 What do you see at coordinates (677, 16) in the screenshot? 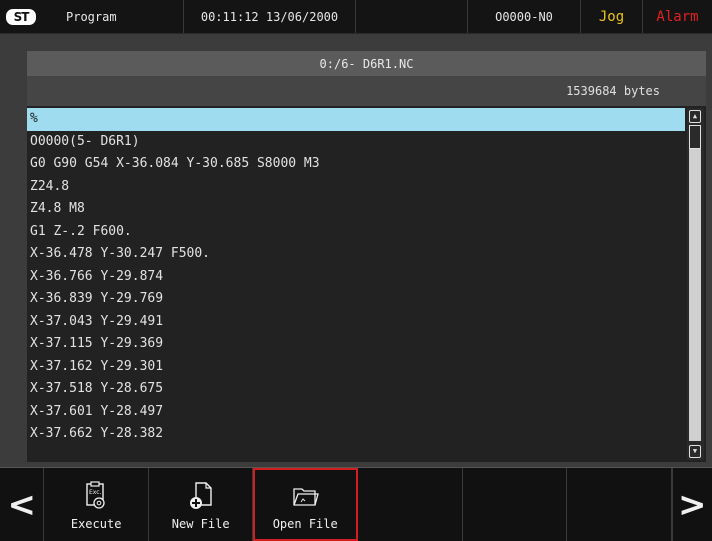
I see `alarm-indicator: Alarm` at bounding box center [677, 16].